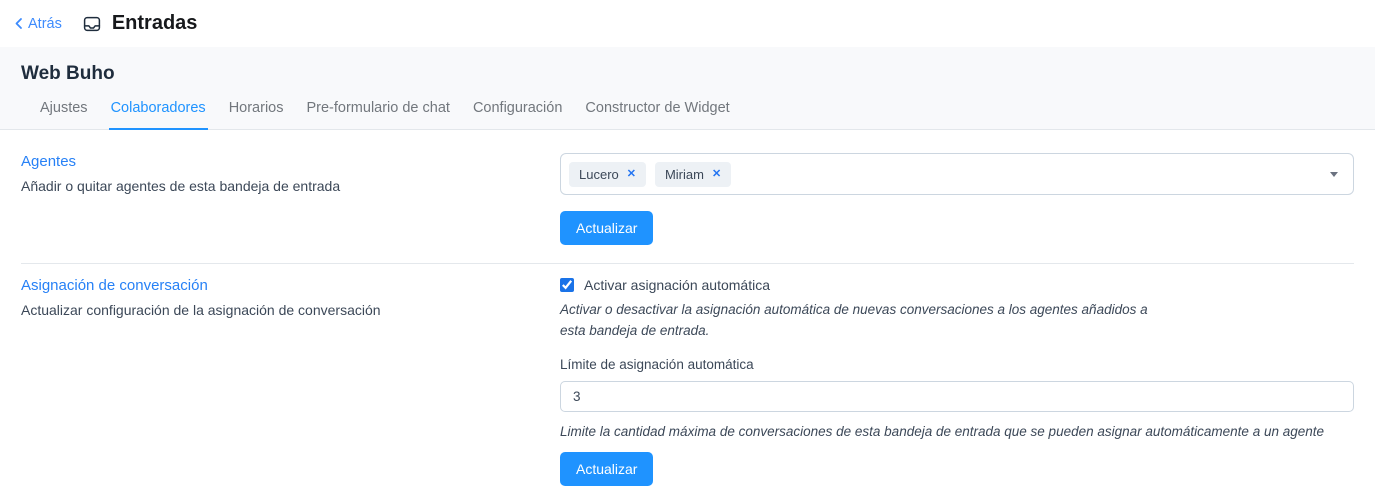  What do you see at coordinates (377, 114) in the screenshot?
I see `tab-pre-formulario-de-chat: Pre-formulario de chat` at bounding box center [377, 114].